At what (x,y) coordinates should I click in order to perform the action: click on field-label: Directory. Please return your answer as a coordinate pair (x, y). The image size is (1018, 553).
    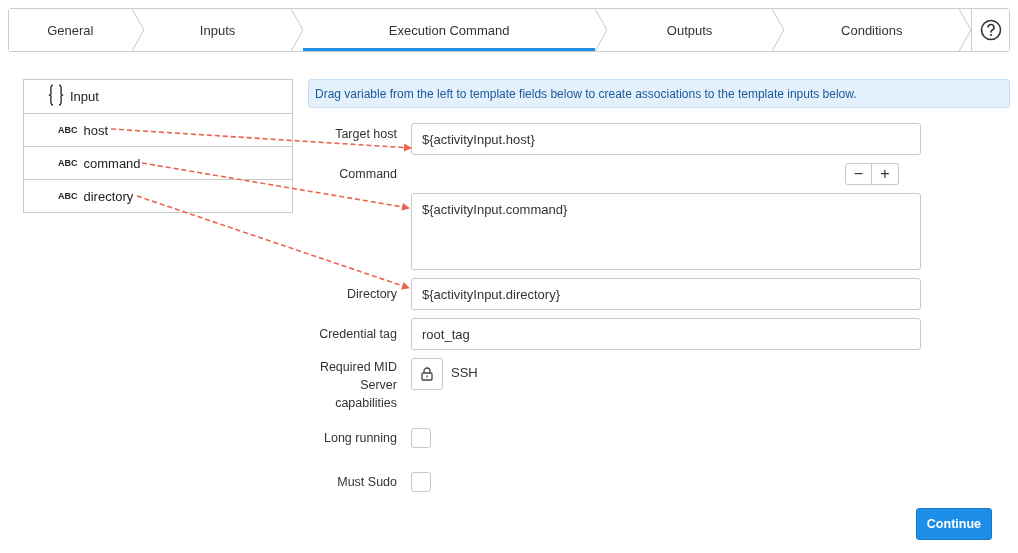
    Looking at the image, I should click on (371, 294).